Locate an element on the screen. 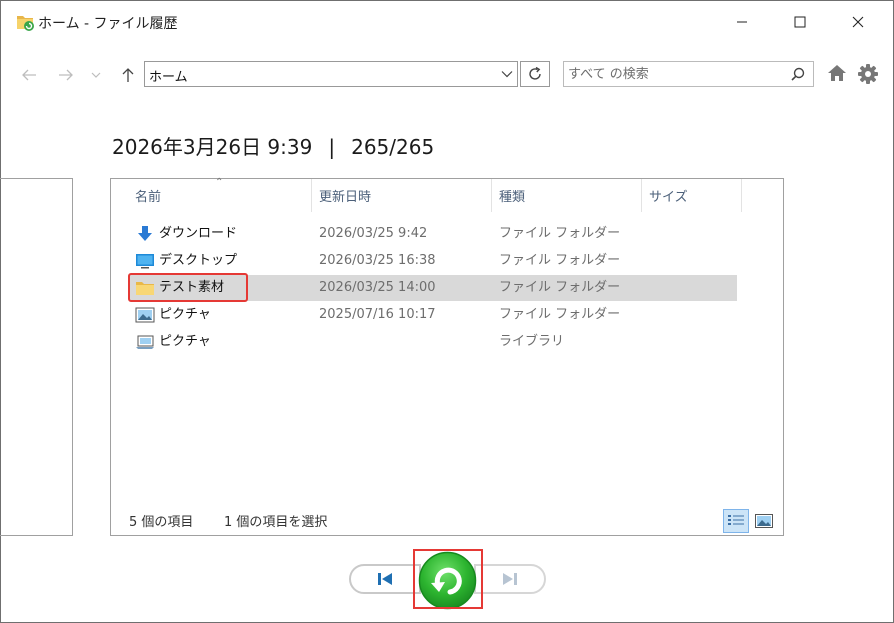  address-dropdown-button is located at coordinates (507, 74).